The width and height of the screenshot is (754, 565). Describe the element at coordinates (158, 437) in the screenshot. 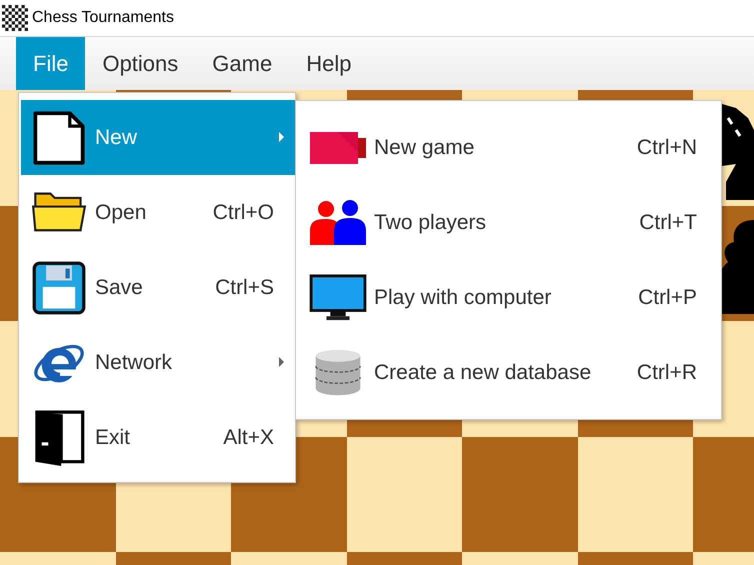

I see `menu-item: Exit Alt+X` at that location.